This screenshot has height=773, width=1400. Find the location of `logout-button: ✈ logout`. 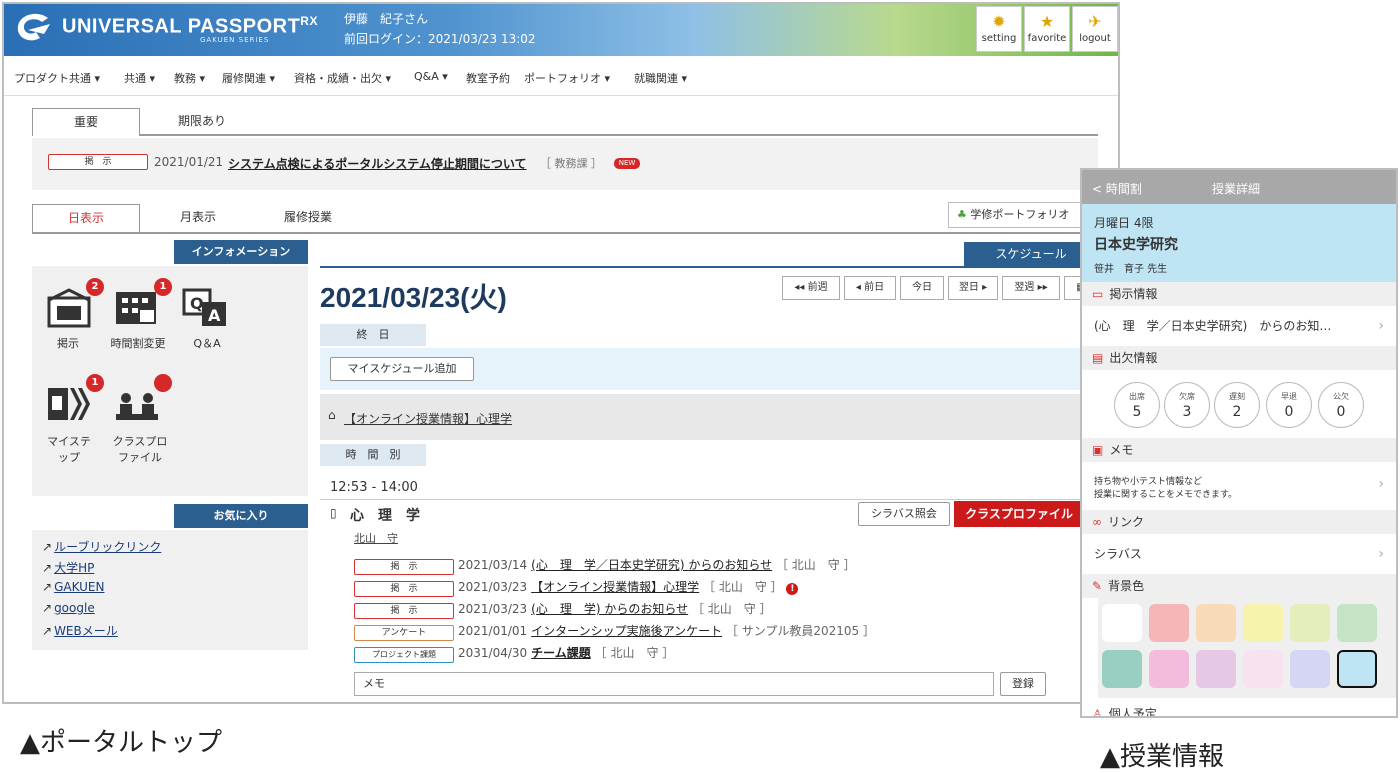

logout-button: ✈ logout is located at coordinates (1095, 29).